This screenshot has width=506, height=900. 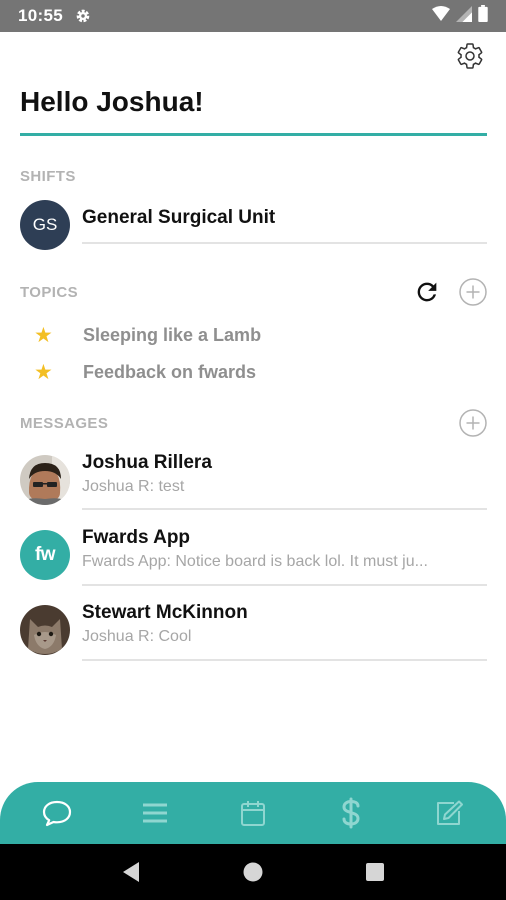 What do you see at coordinates (112, 101) in the screenshot?
I see `page-title: Hello Joshua!` at bounding box center [112, 101].